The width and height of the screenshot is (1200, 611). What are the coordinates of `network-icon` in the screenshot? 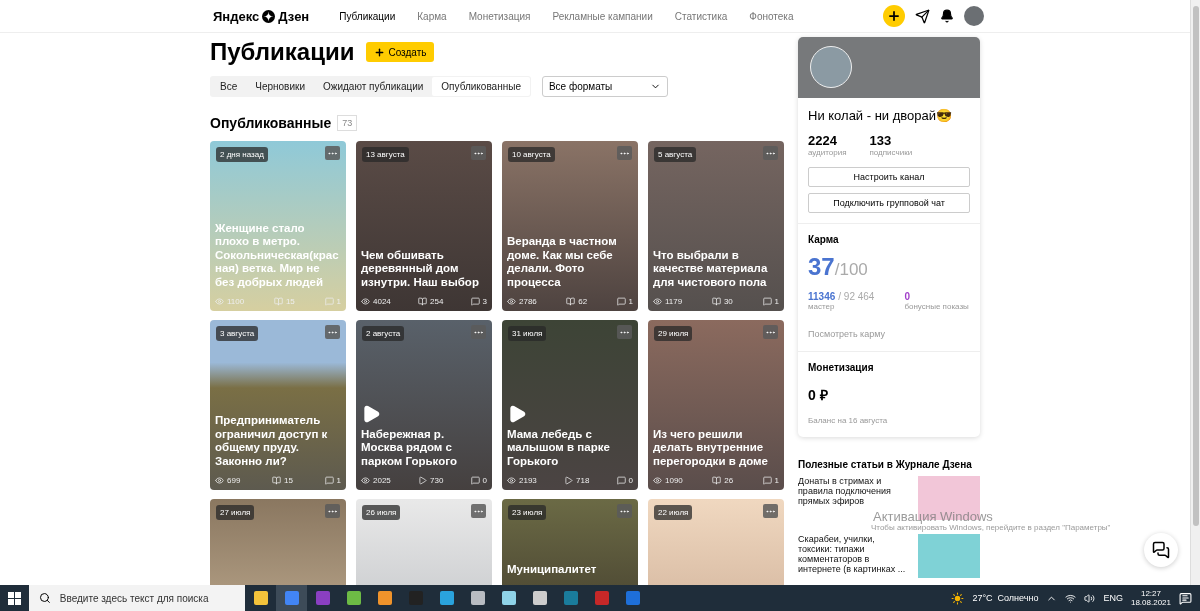 It's located at (1071, 598).